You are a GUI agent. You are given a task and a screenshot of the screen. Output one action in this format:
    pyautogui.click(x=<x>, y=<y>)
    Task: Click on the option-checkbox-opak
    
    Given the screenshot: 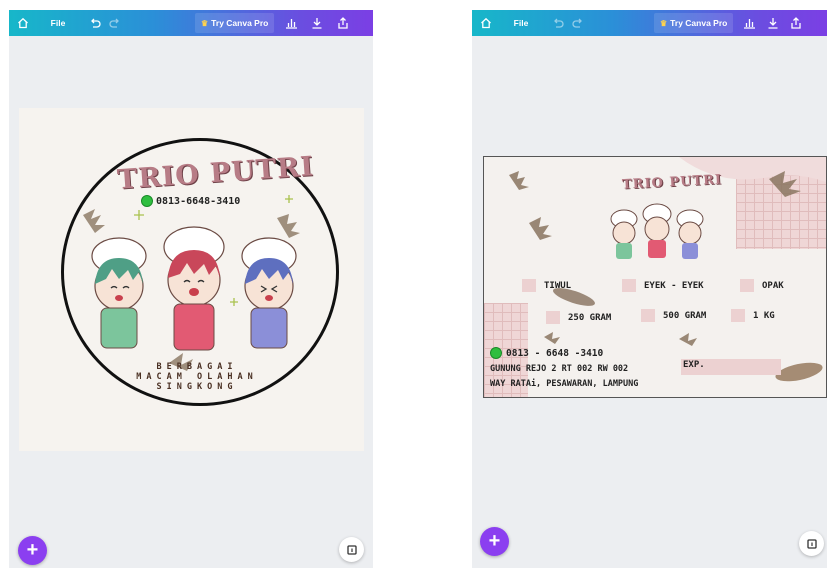 What is the action you would take?
    pyautogui.click(x=747, y=285)
    